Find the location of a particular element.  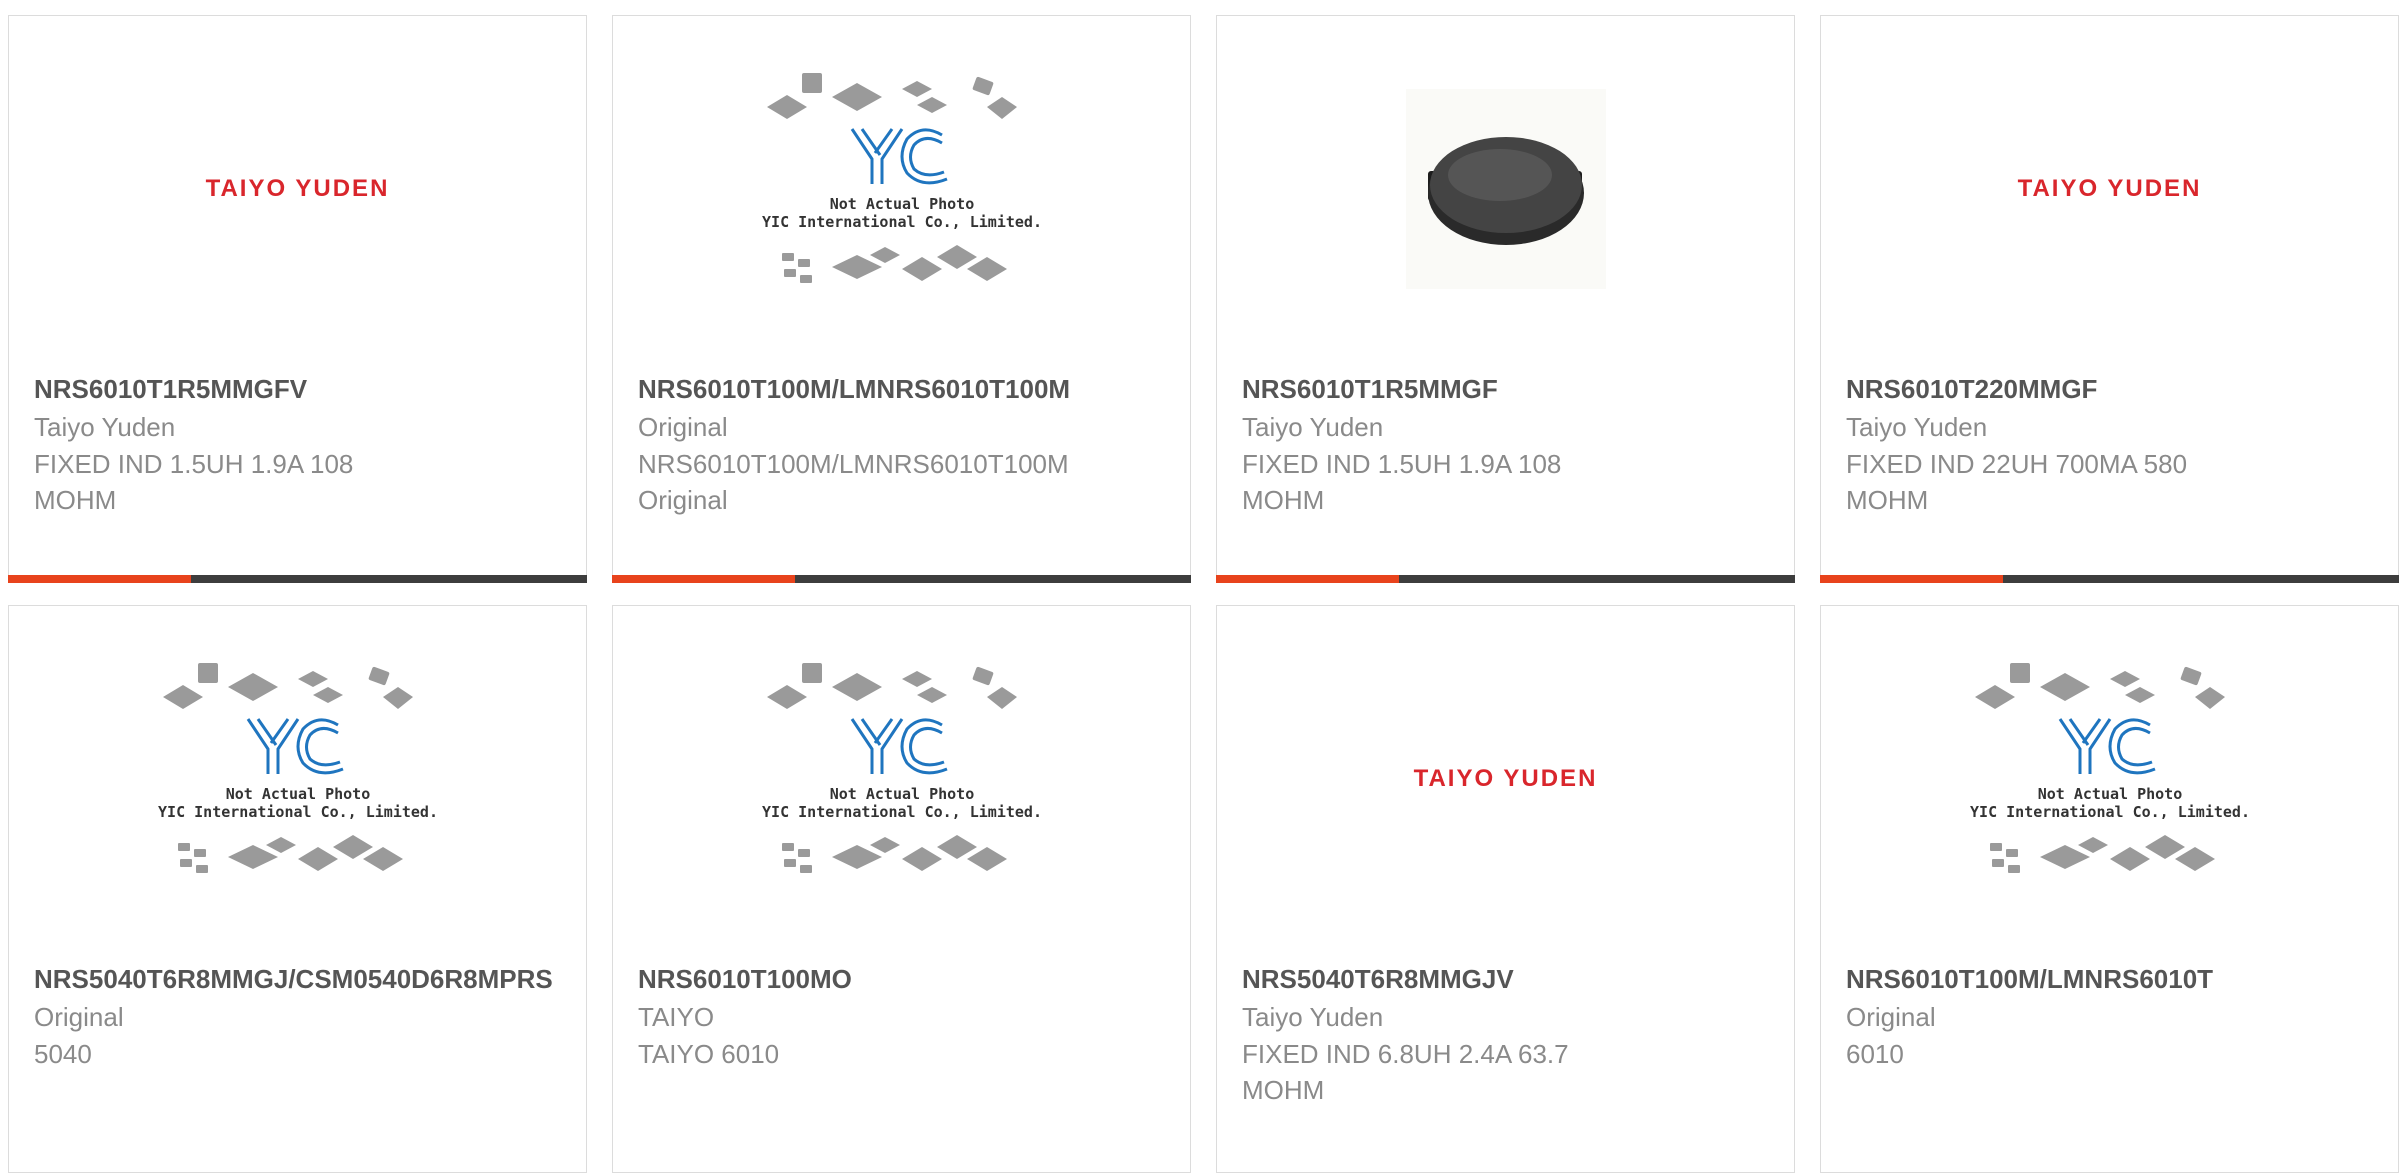

product-part-number: NRS6010T100MO is located at coordinates (918, 979).